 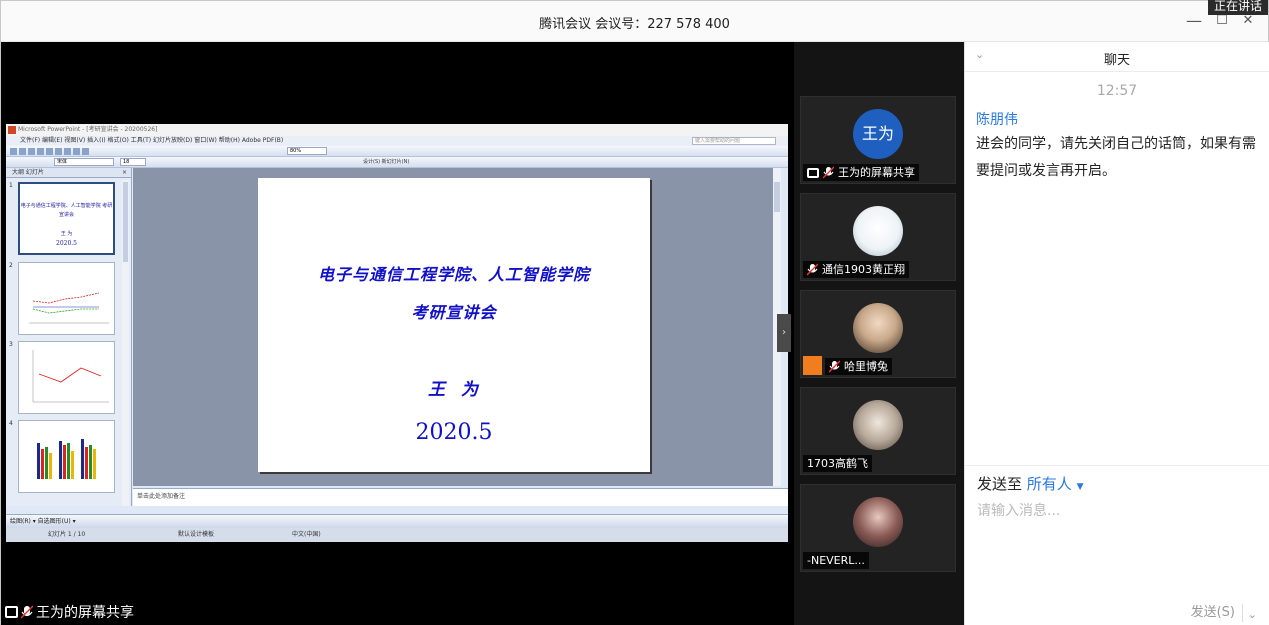 I want to click on ppt-standard-toolbar: 80%, so click(x=397, y=151).